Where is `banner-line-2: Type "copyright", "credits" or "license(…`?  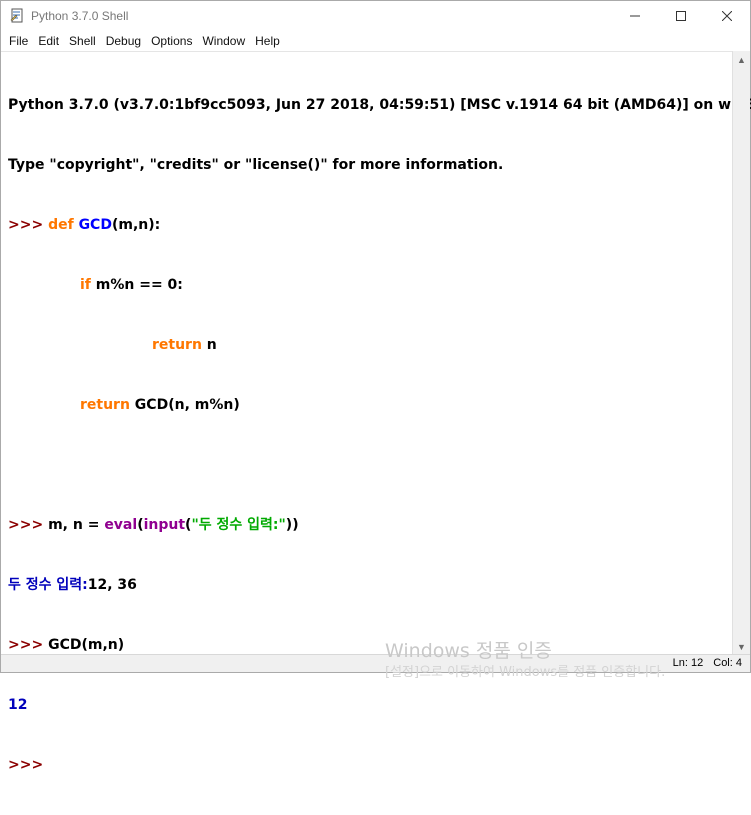 banner-line-2: Type "copyright", "credits" or "license(… is located at coordinates (256, 165).